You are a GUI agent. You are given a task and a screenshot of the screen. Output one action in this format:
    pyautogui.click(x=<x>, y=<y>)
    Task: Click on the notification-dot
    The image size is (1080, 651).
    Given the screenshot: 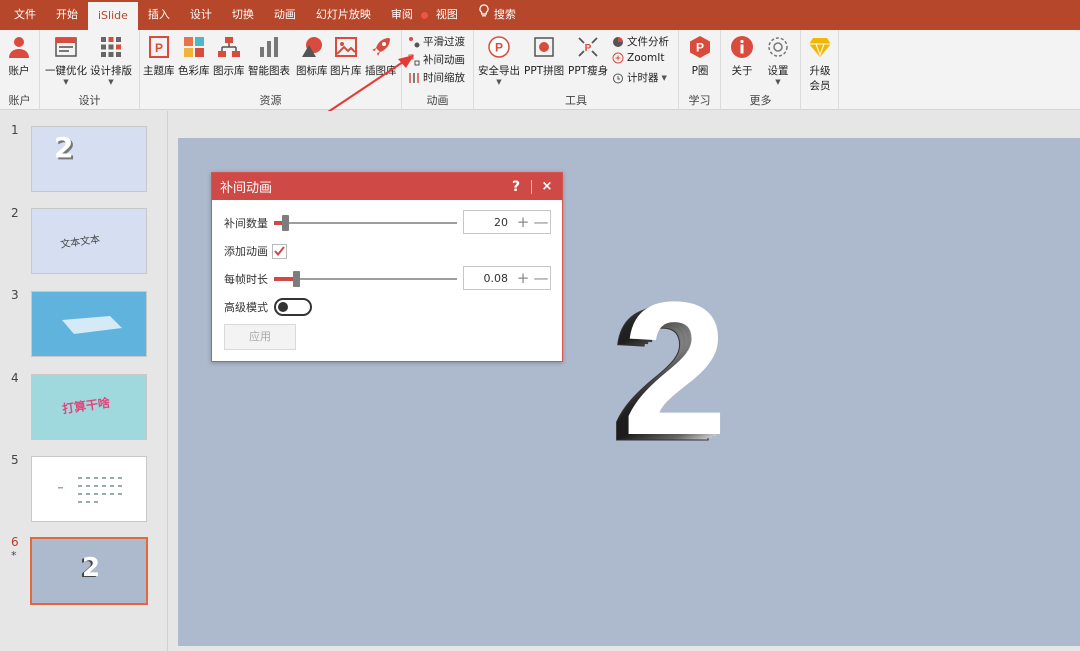 What is the action you would take?
    pyautogui.click(x=424, y=15)
    